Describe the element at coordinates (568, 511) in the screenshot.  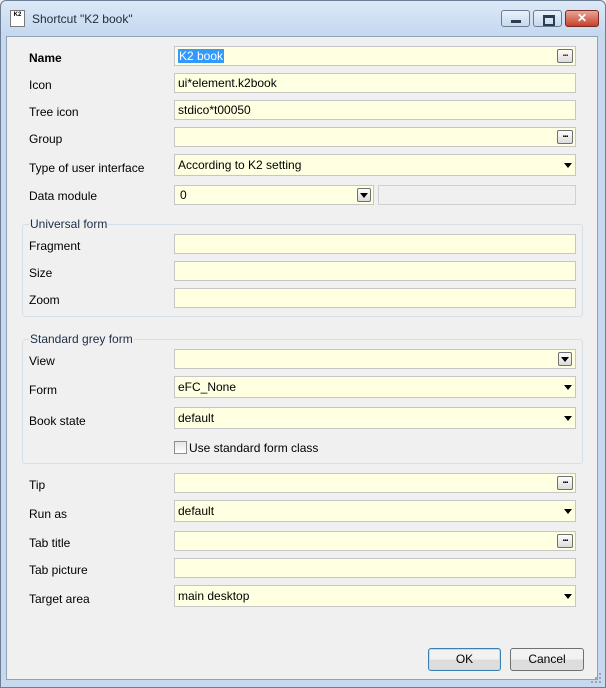
I see `run-as-chevron-down-icon` at that location.